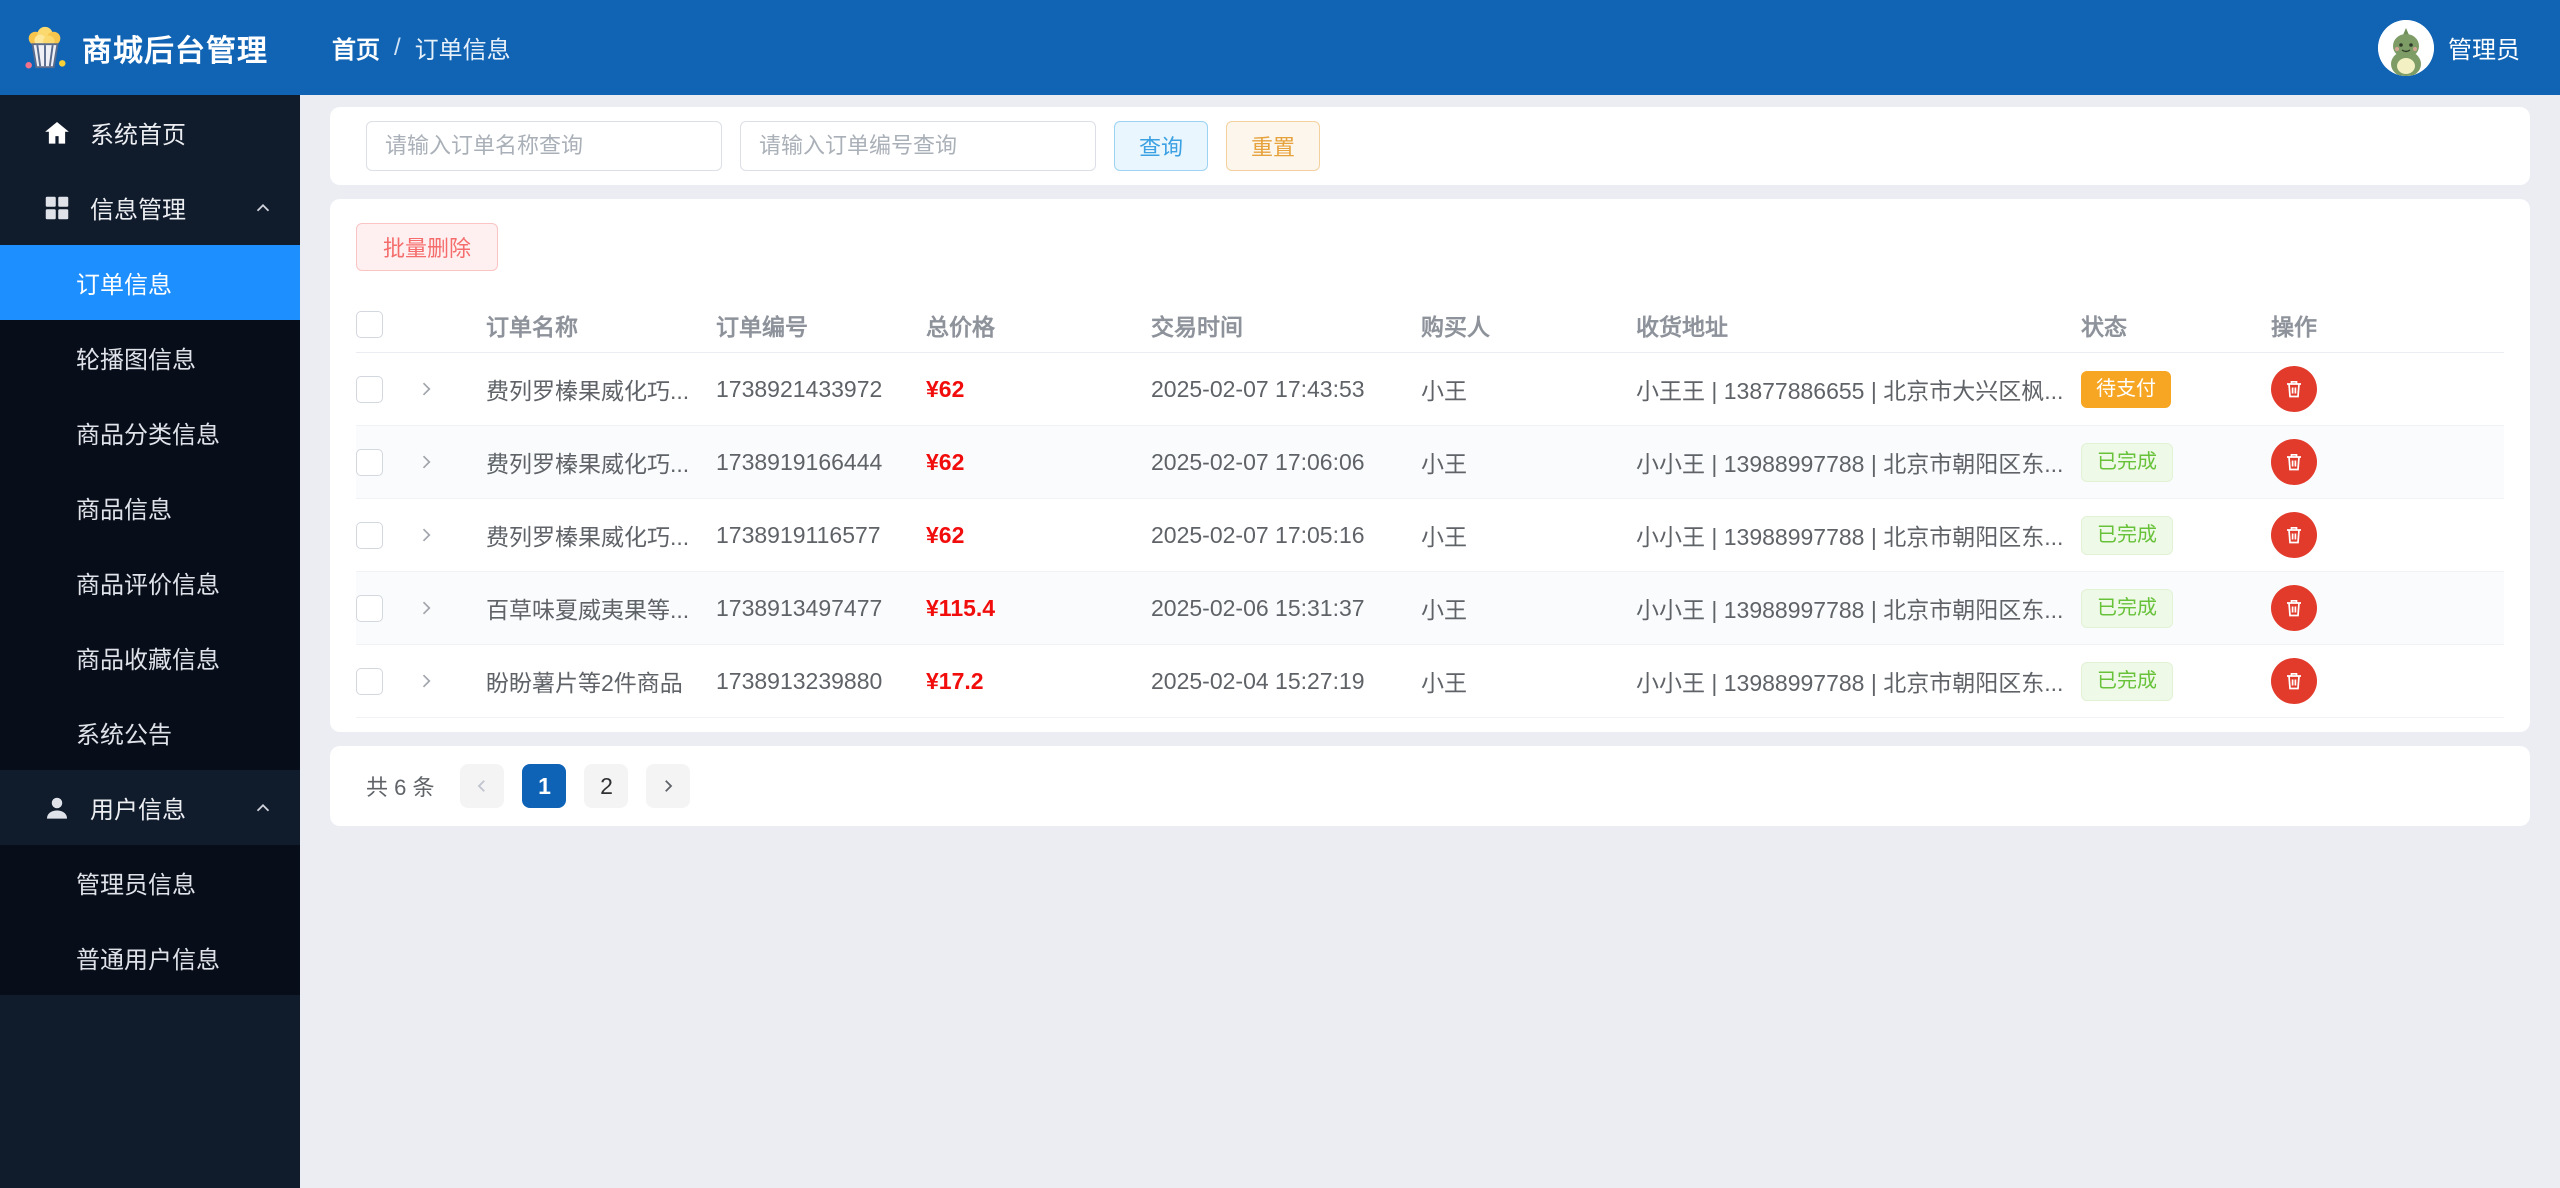 The height and width of the screenshot is (1188, 2560). I want to click on status-badge: 待支付, so click(2126, 389).